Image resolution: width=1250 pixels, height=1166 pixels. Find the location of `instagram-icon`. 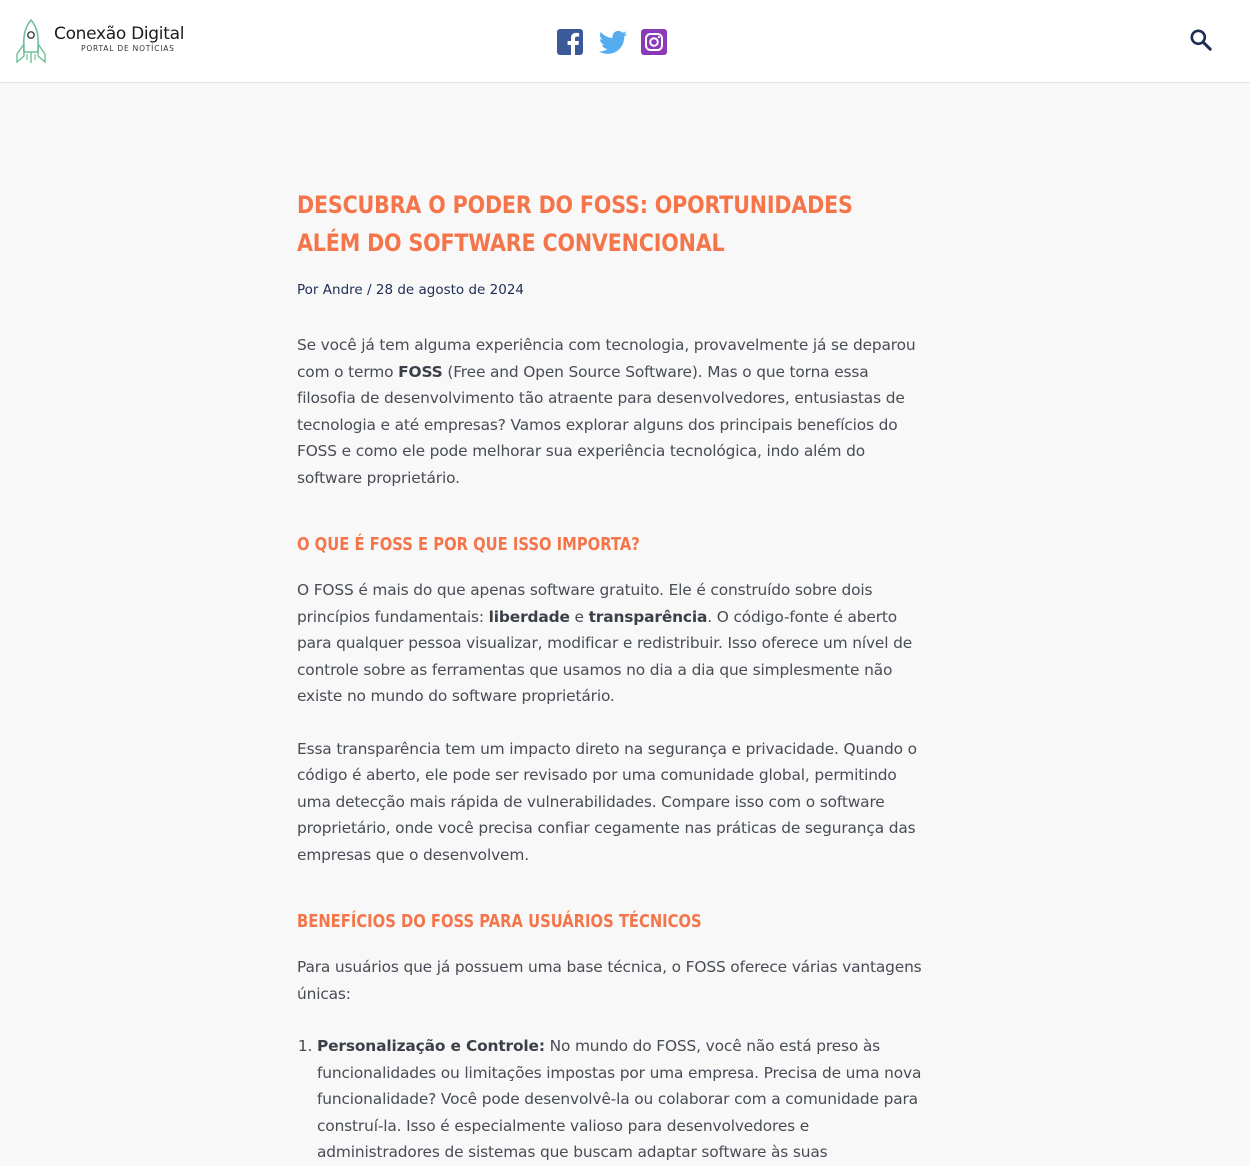

instagram-icon is located at coordinates (654, 42).